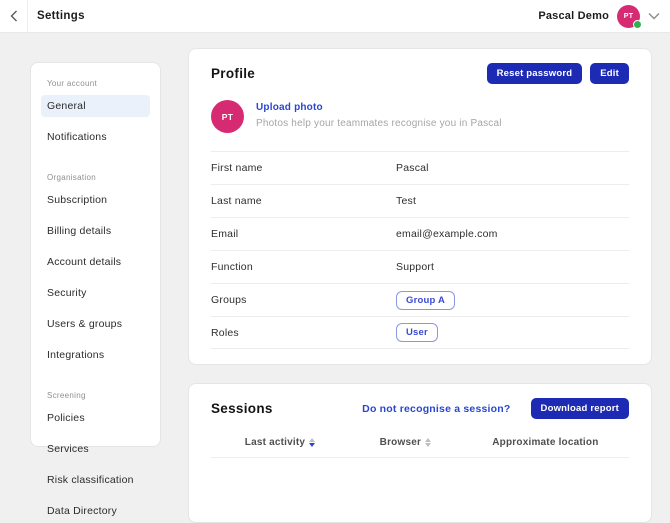 This screenshot has width=670, height=523. Describe the element at coordinates (609, 73) in the screenshot. I see `edit-button: Edit` at that location.